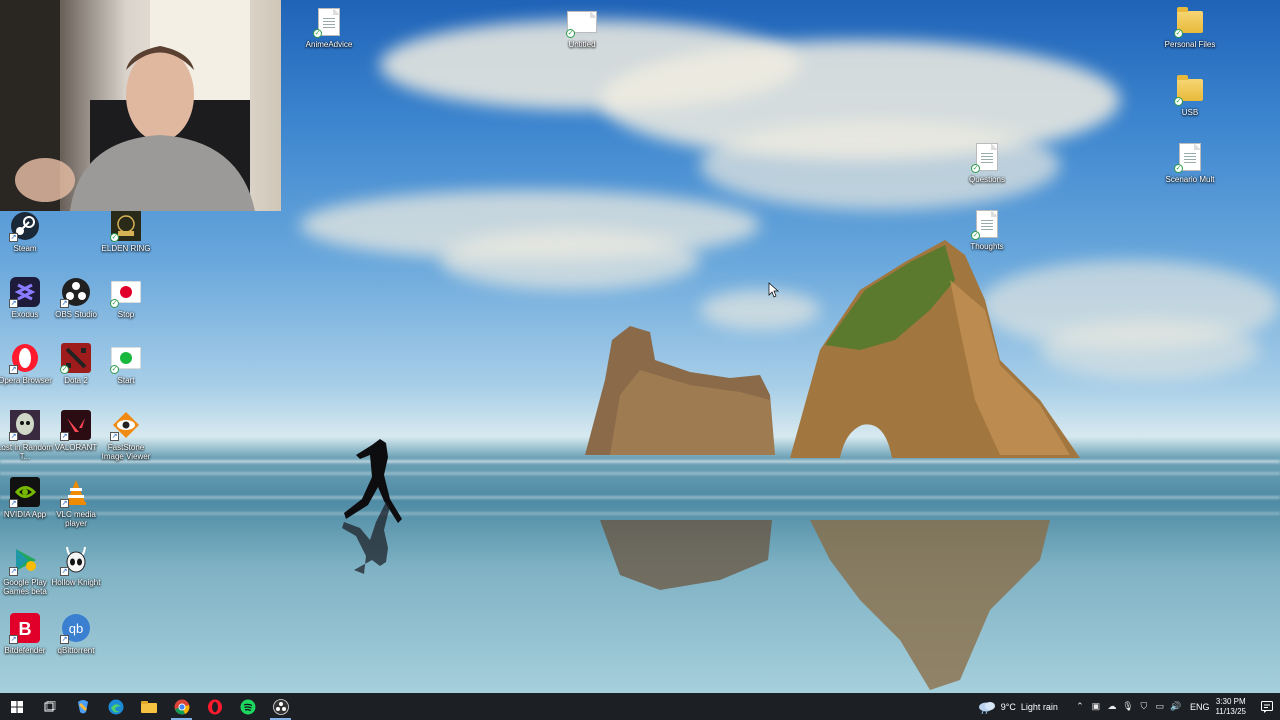 This screenshot has width=1280, height=720. Describe the element at coordinates (986, 707) in the screenshot. I see `rain-cloud-icon` at that location.